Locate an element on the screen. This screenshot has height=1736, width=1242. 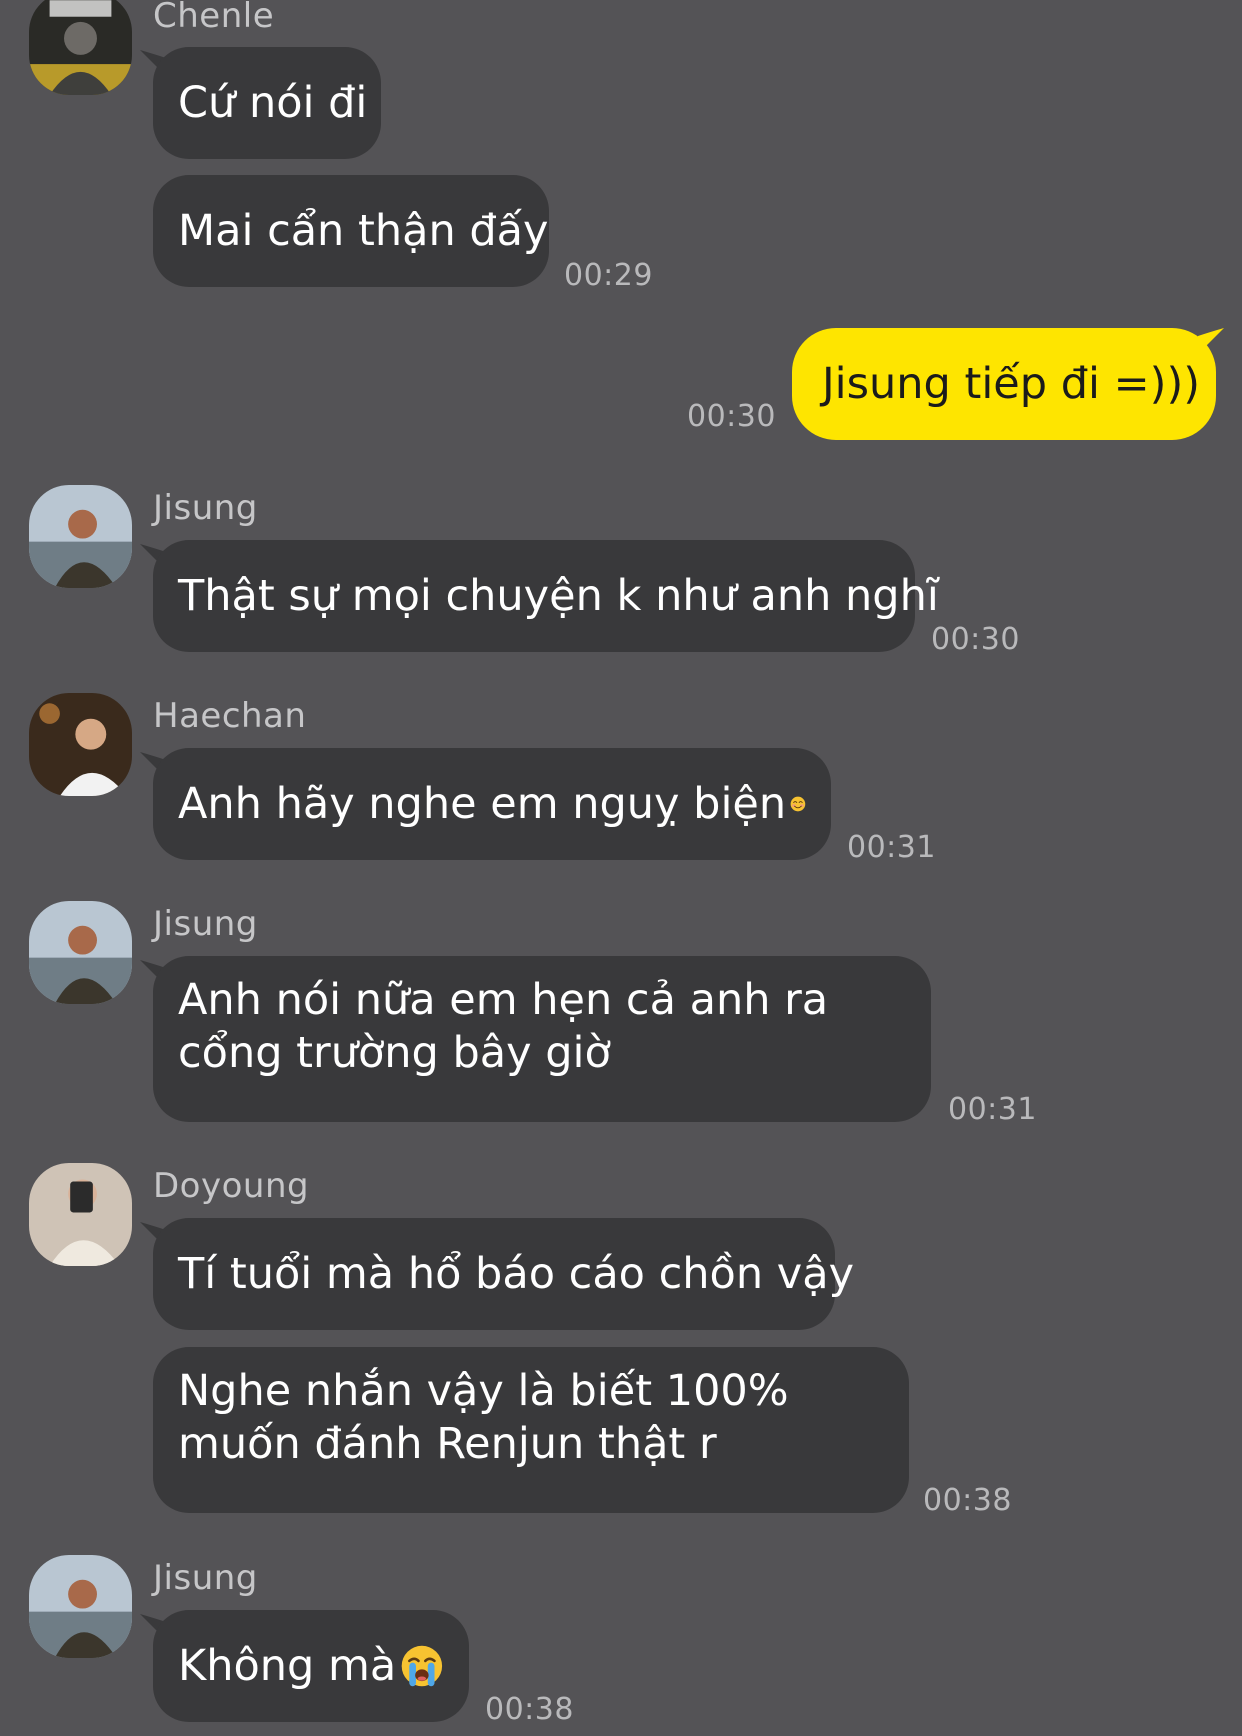
timestamp: 00:29 is located at coordinates (608, 275).